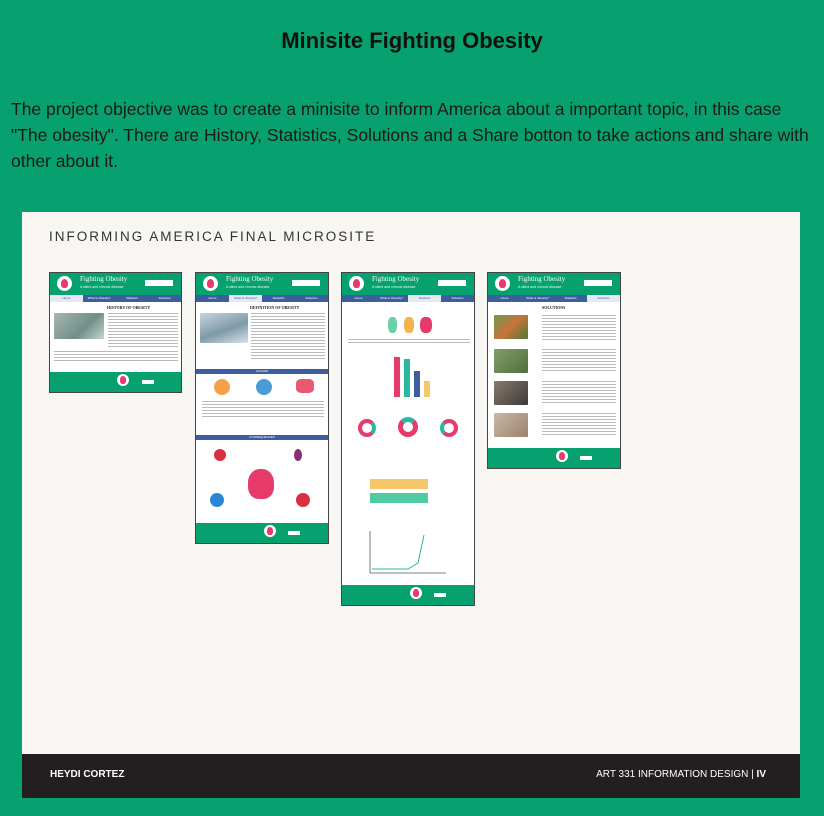 This screenshot has width=824, height=816. What do you see at coordinates (511, 393) in the screenshot?
I see `sleeping-photo` at bounding box center [511, 393].